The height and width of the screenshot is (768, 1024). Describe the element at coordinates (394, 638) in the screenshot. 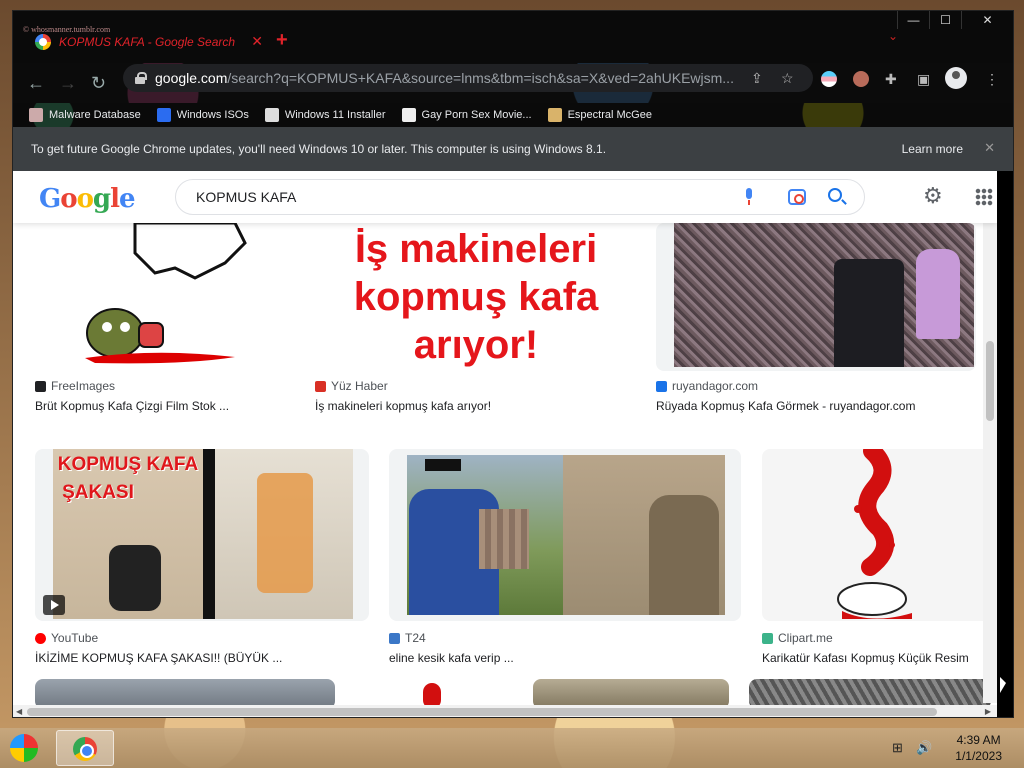

I see `t24-icon` at that location.